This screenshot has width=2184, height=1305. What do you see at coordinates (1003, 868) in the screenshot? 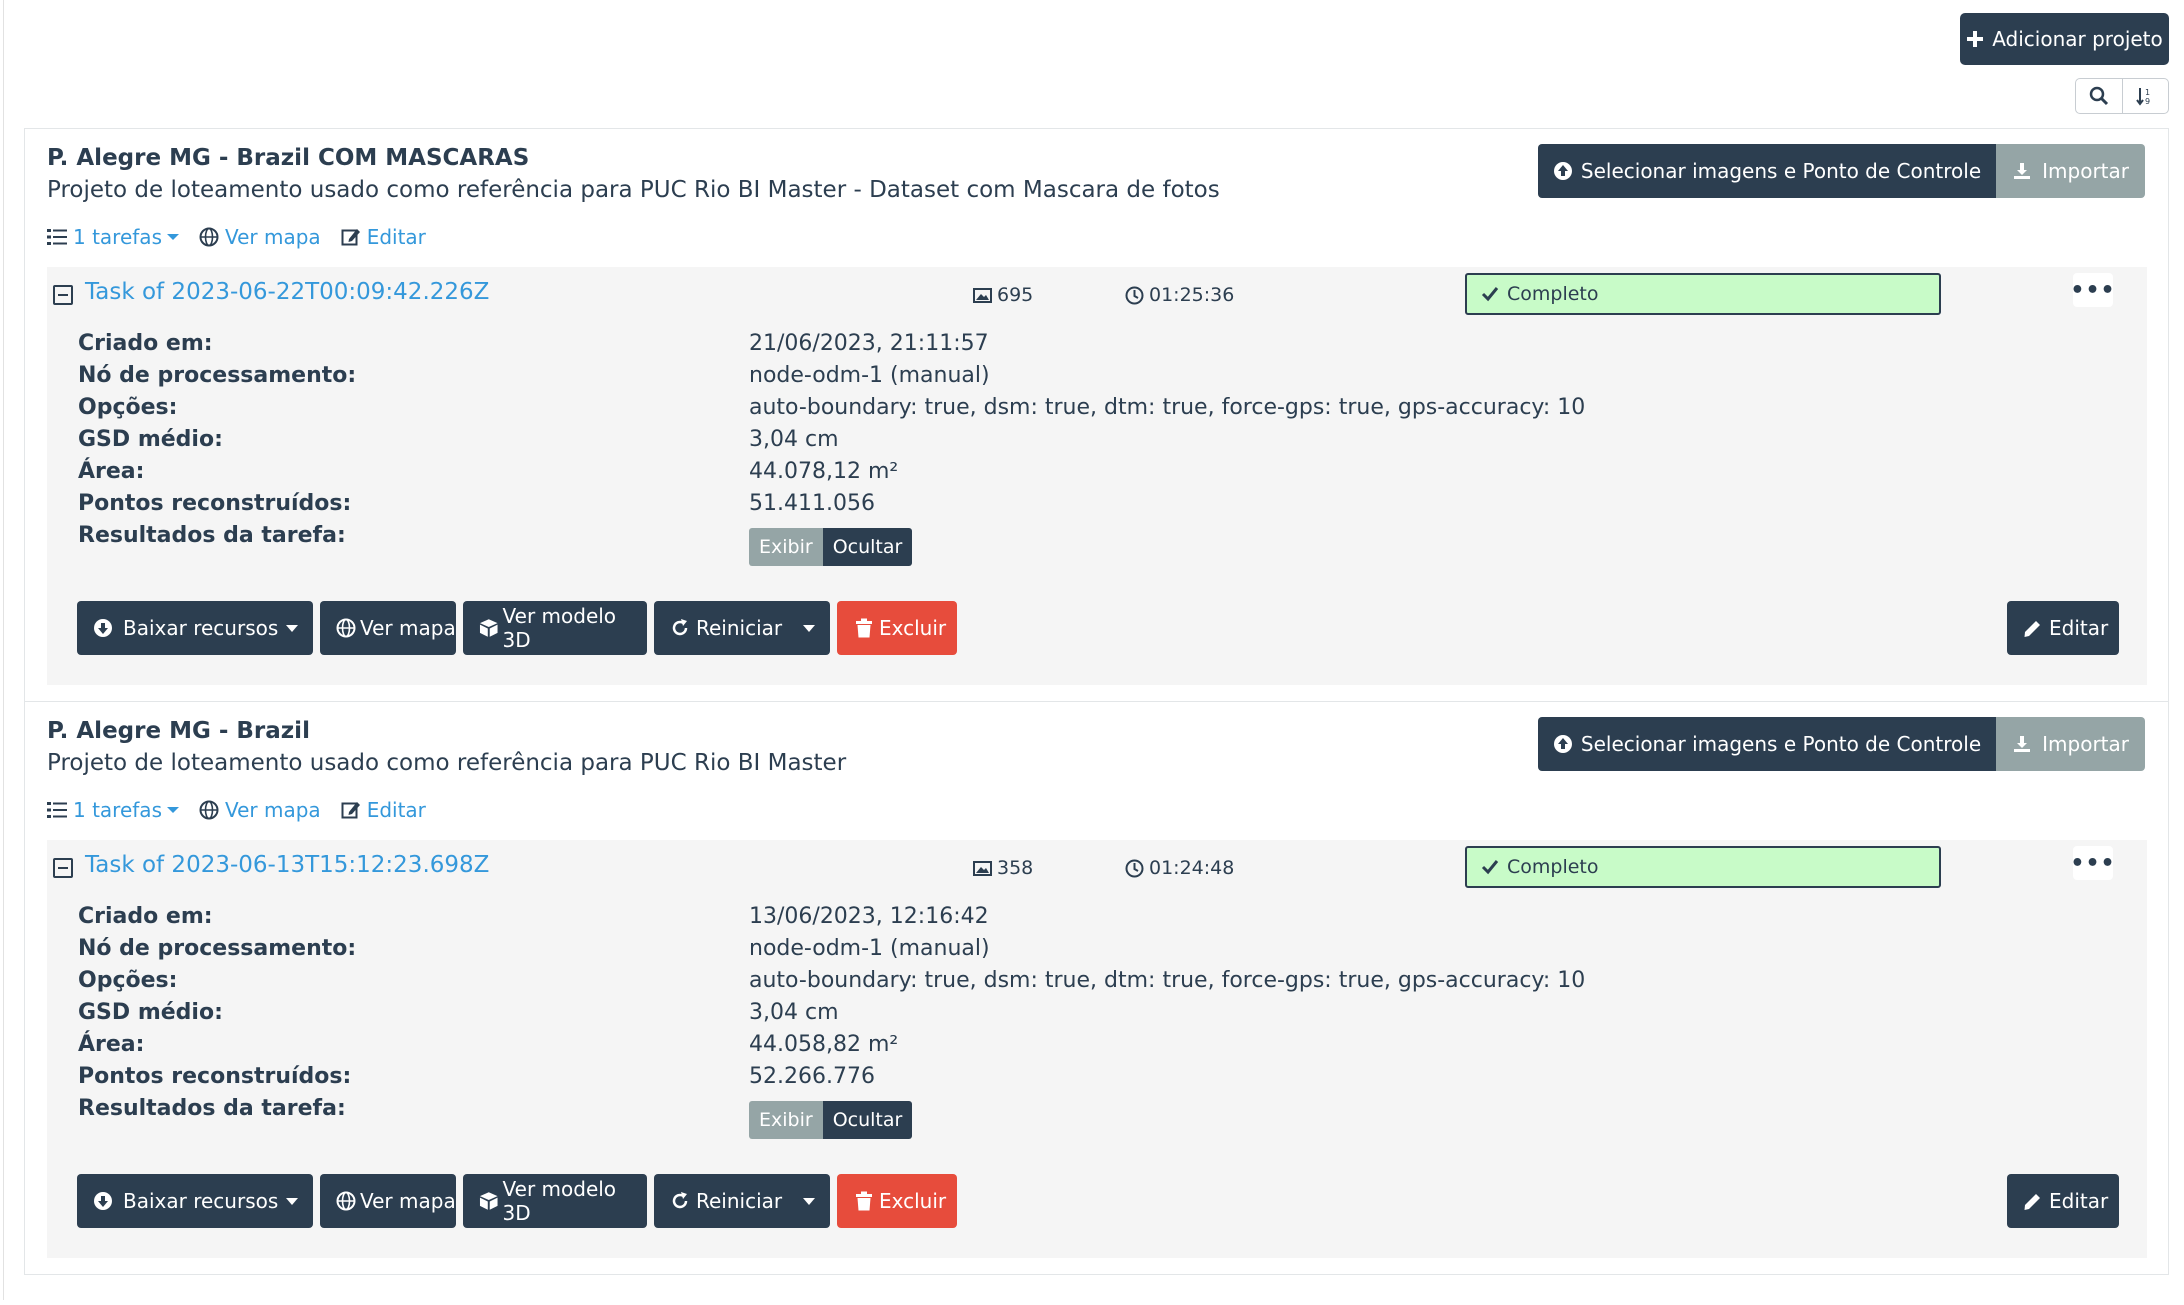
I see `task-image-count: 358` at bounding box center [1003, 868].